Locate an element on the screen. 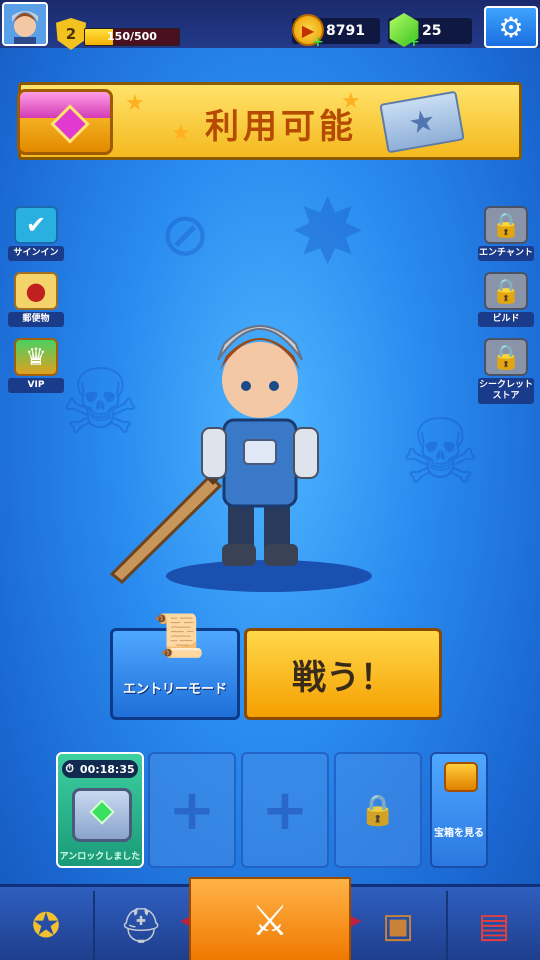 The width and height of the screenshot is (540, 960). sign-in-button: ✔ サインイン is located at coordinates (36, 236).